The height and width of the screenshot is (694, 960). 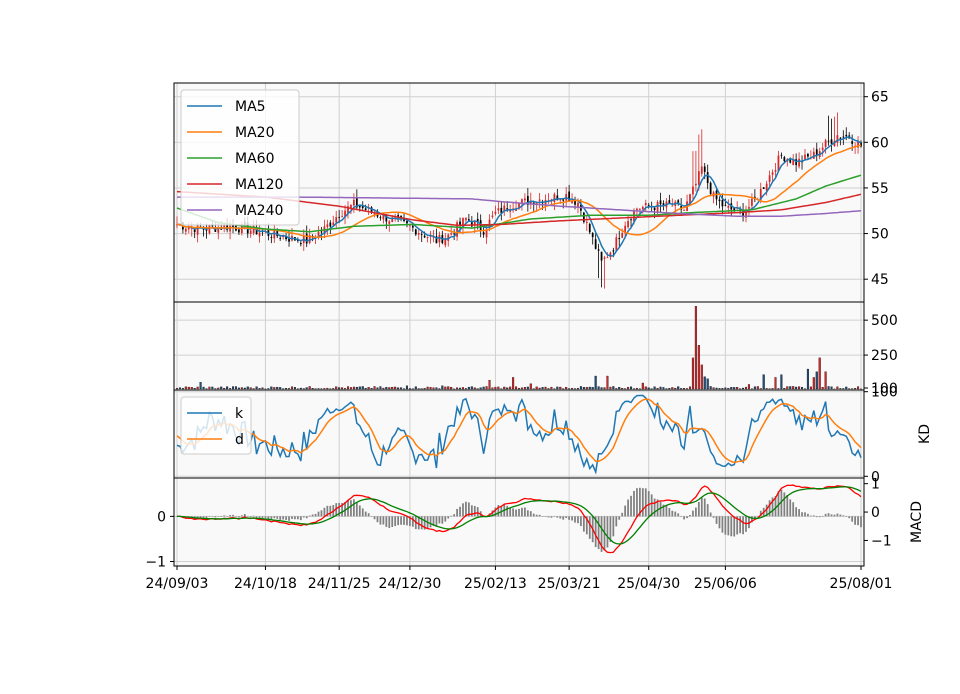 What do you see at coordinates (880, 235) in the screenshot?
I see `price-ytick: 50` at bounding box center [880, 235].